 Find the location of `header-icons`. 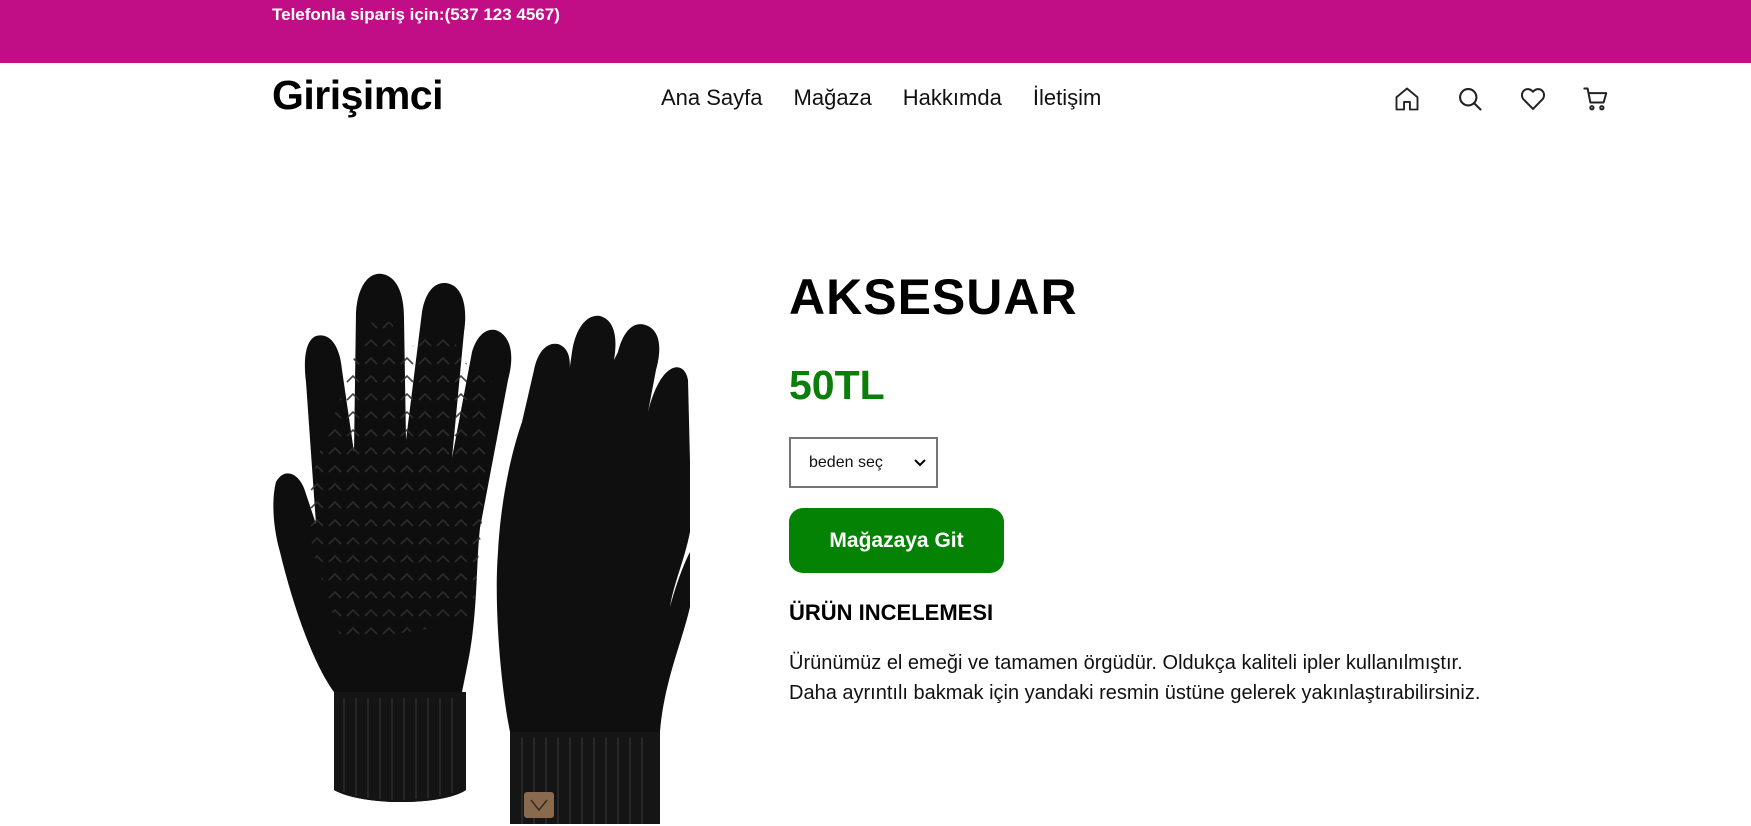

header-icons is located at coordinates (1501, 99).